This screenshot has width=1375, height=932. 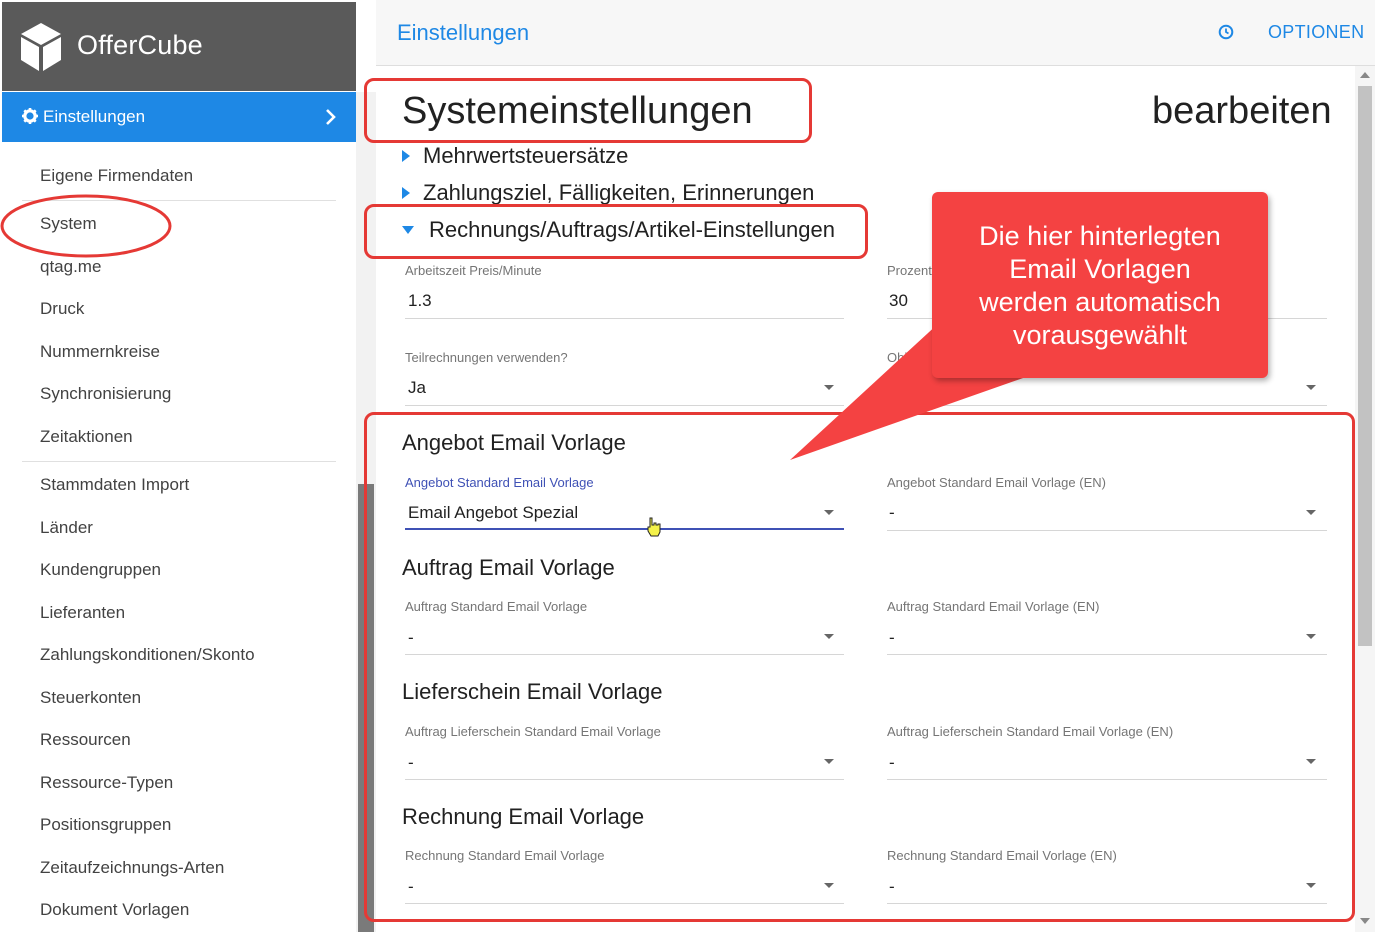 I want to click on sidebar-item-dokument-vorlagen: Dokument Vorlagen, so click(x=114, y=910).